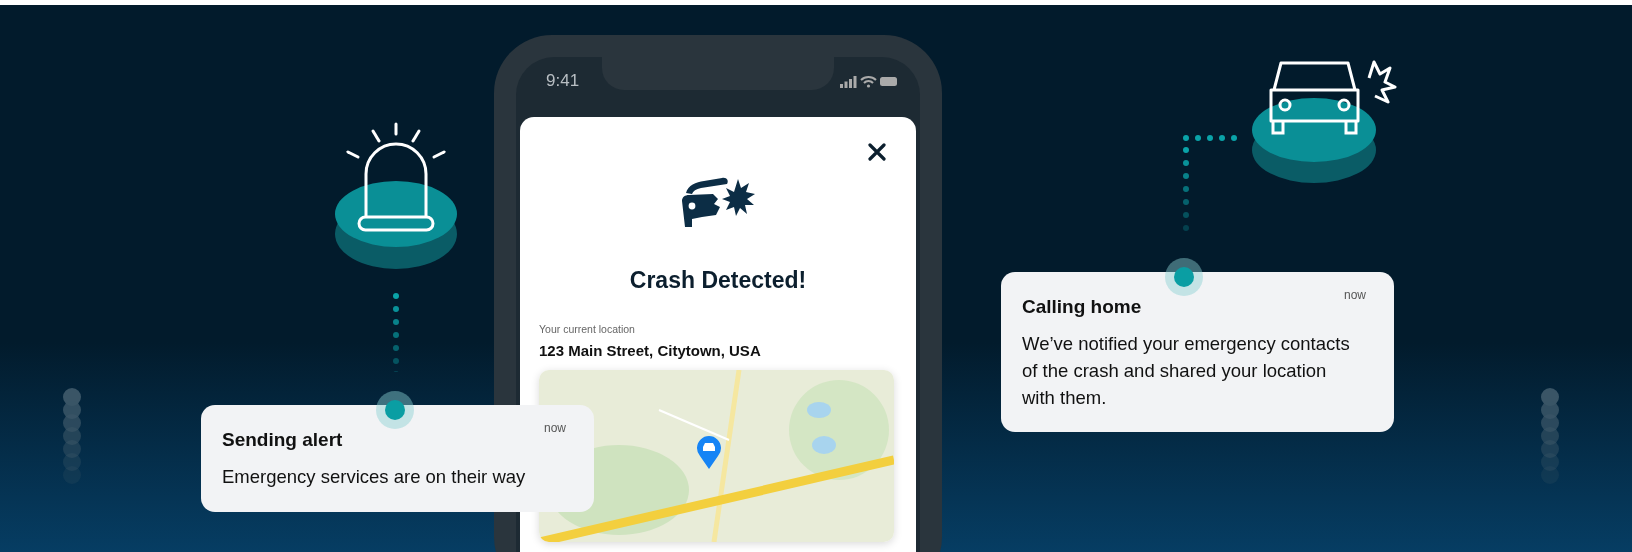  What do you see at coordinates (1186, 371) in the screenshot?
I see `notification-message: We’ve notified your emergency contacts of the crash and shared your location with them.` at bounding box center [1186, 371].